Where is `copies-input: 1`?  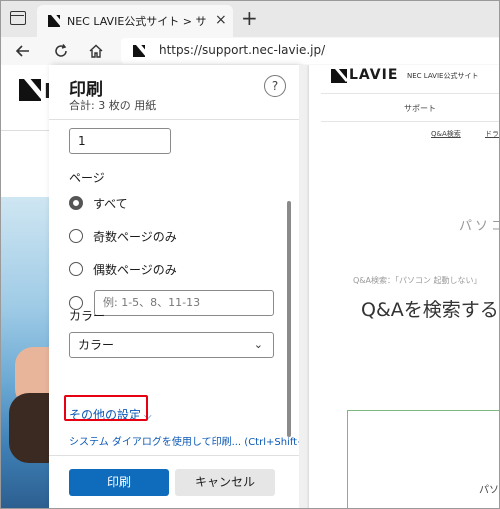
copies-input: 1 is located at coordinates (120, 141).